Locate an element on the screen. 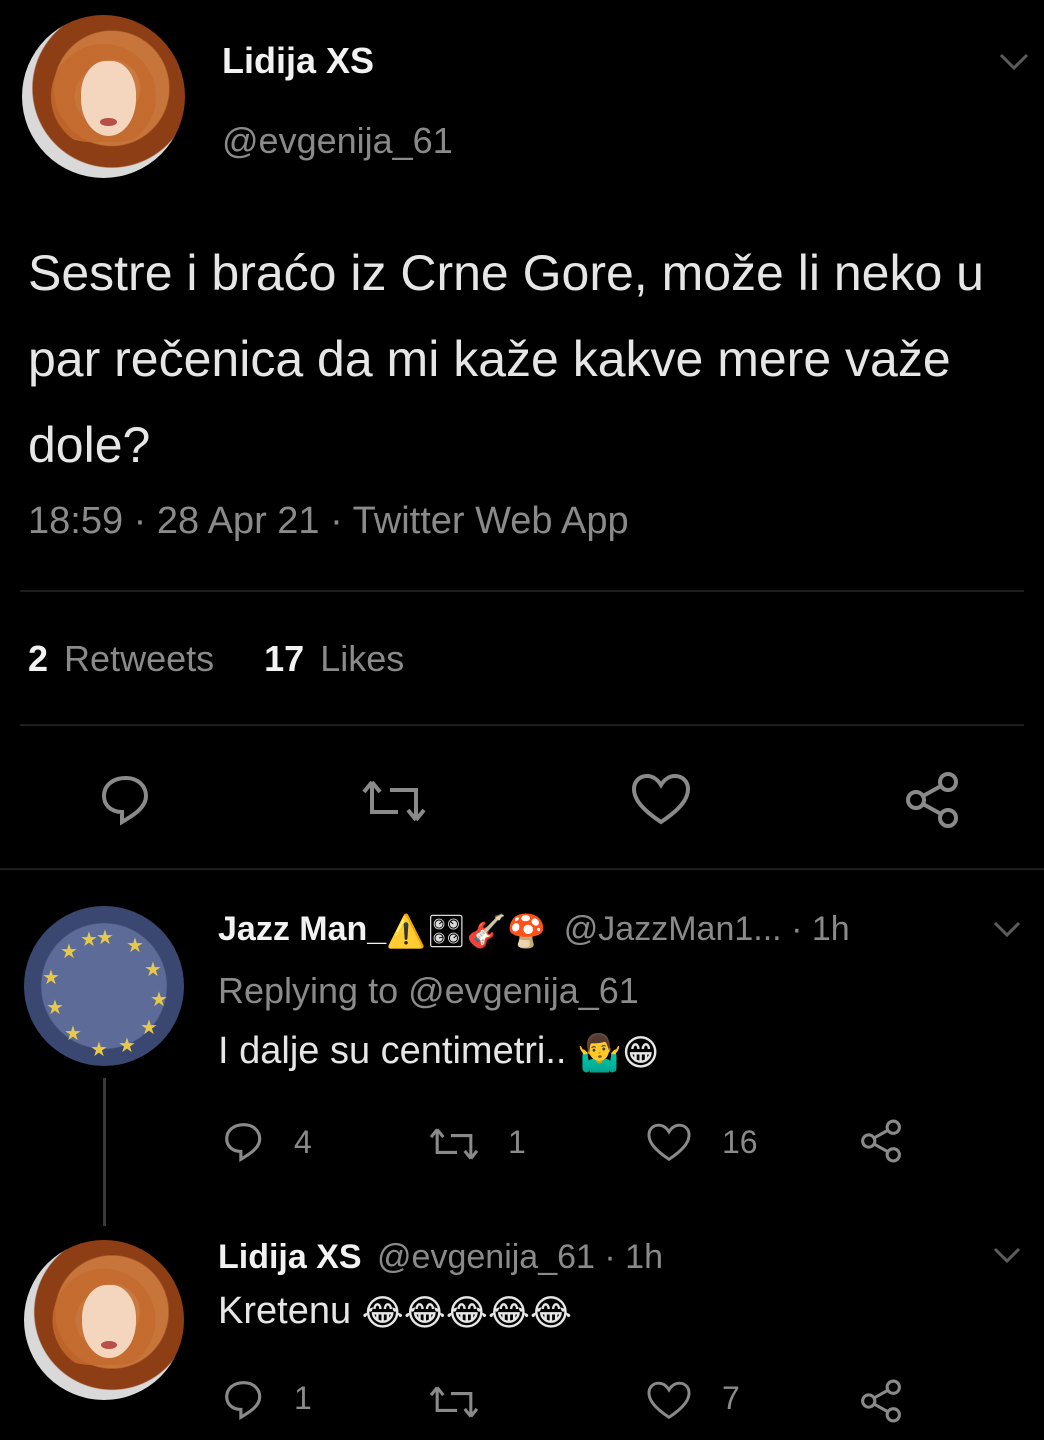  author-name: Jazz Man_ is located at coordinates (302, 929).